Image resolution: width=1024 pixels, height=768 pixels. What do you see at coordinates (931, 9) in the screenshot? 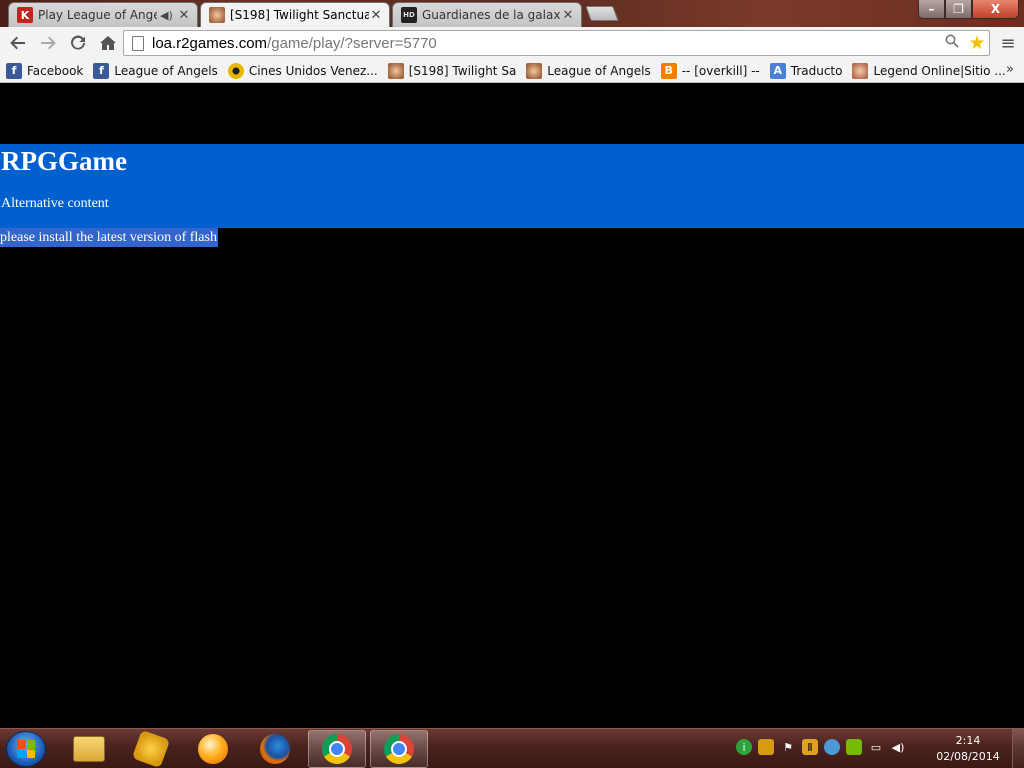
I see `minimize-button: –` at bounding box center [931, 9].